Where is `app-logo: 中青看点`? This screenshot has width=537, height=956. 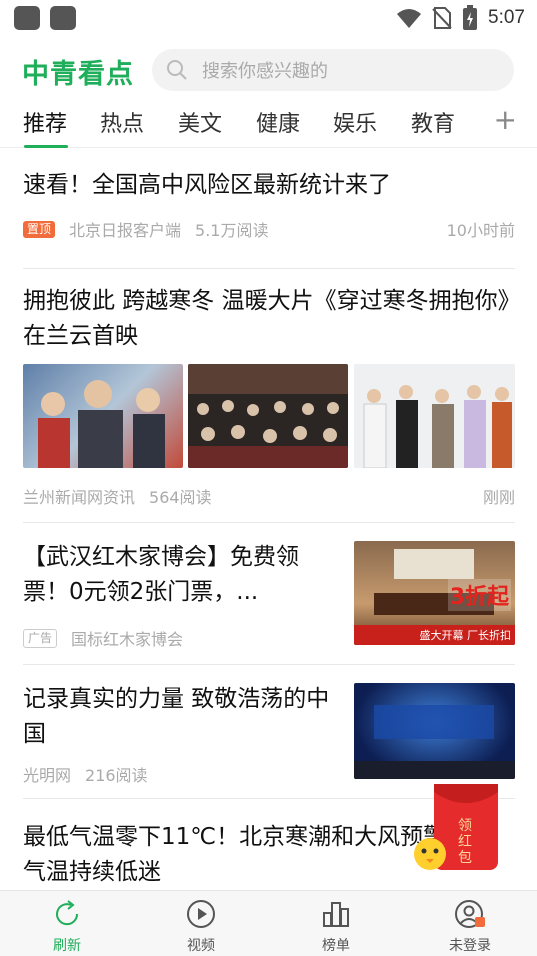
app-logo: 中青看点 is located at coordinates (78, 74).